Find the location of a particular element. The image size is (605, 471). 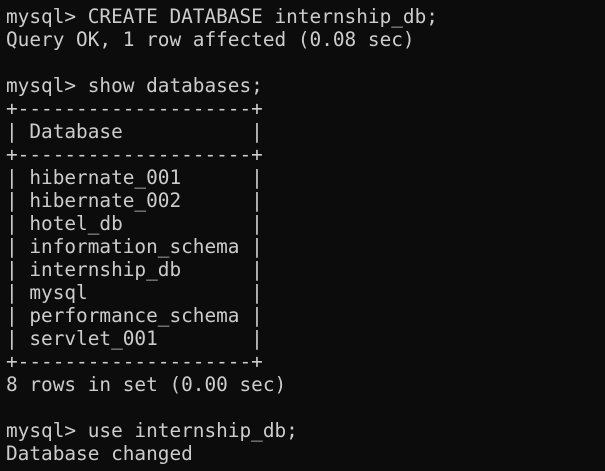

table-row: | hibernate_001 | is located at coordinates (134, 177).